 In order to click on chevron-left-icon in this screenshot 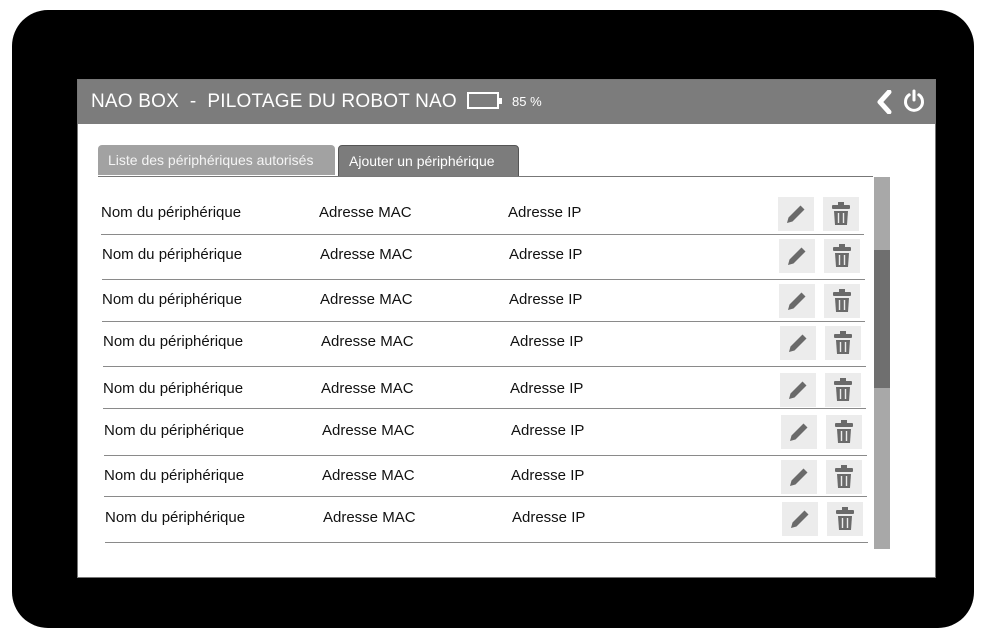, I will do `click(884, 102)`.